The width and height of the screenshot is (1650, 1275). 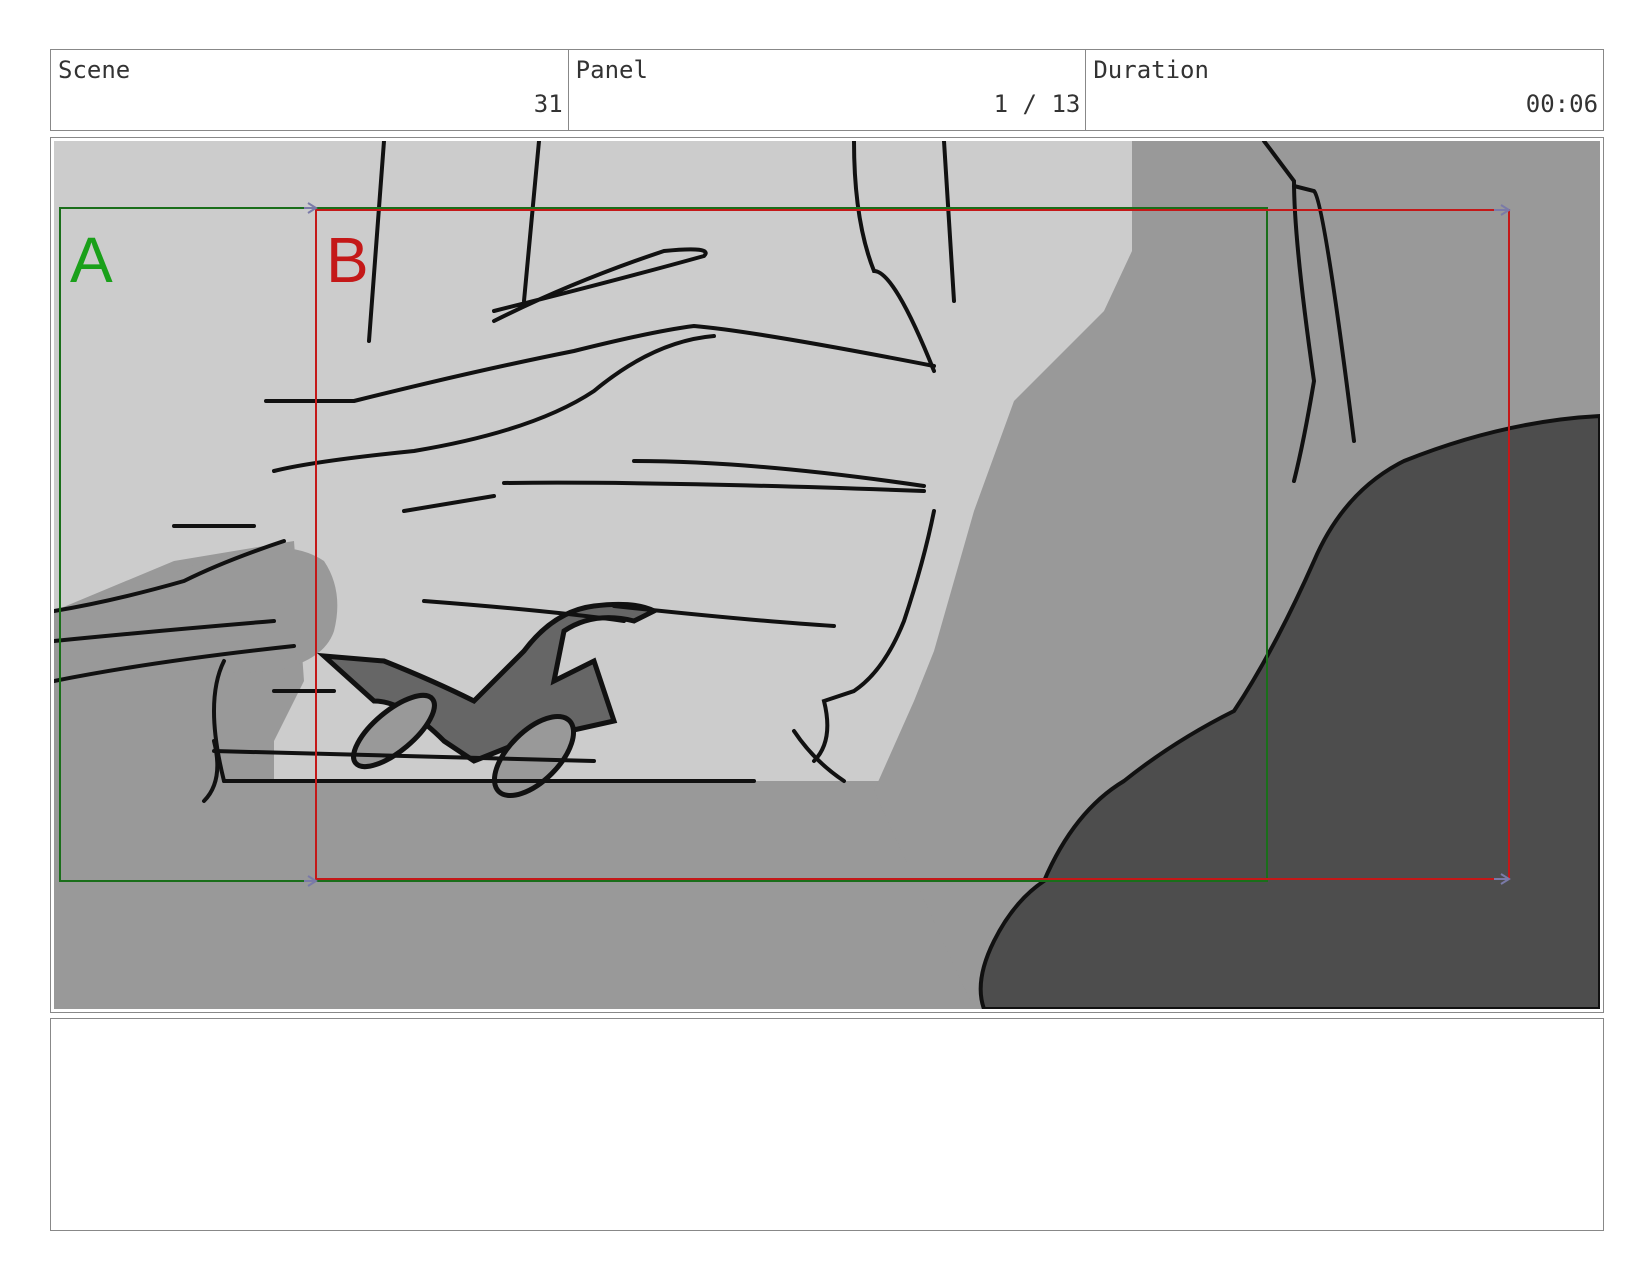 I want to click on duration-label: Duration, so click(x=1151, y=70).